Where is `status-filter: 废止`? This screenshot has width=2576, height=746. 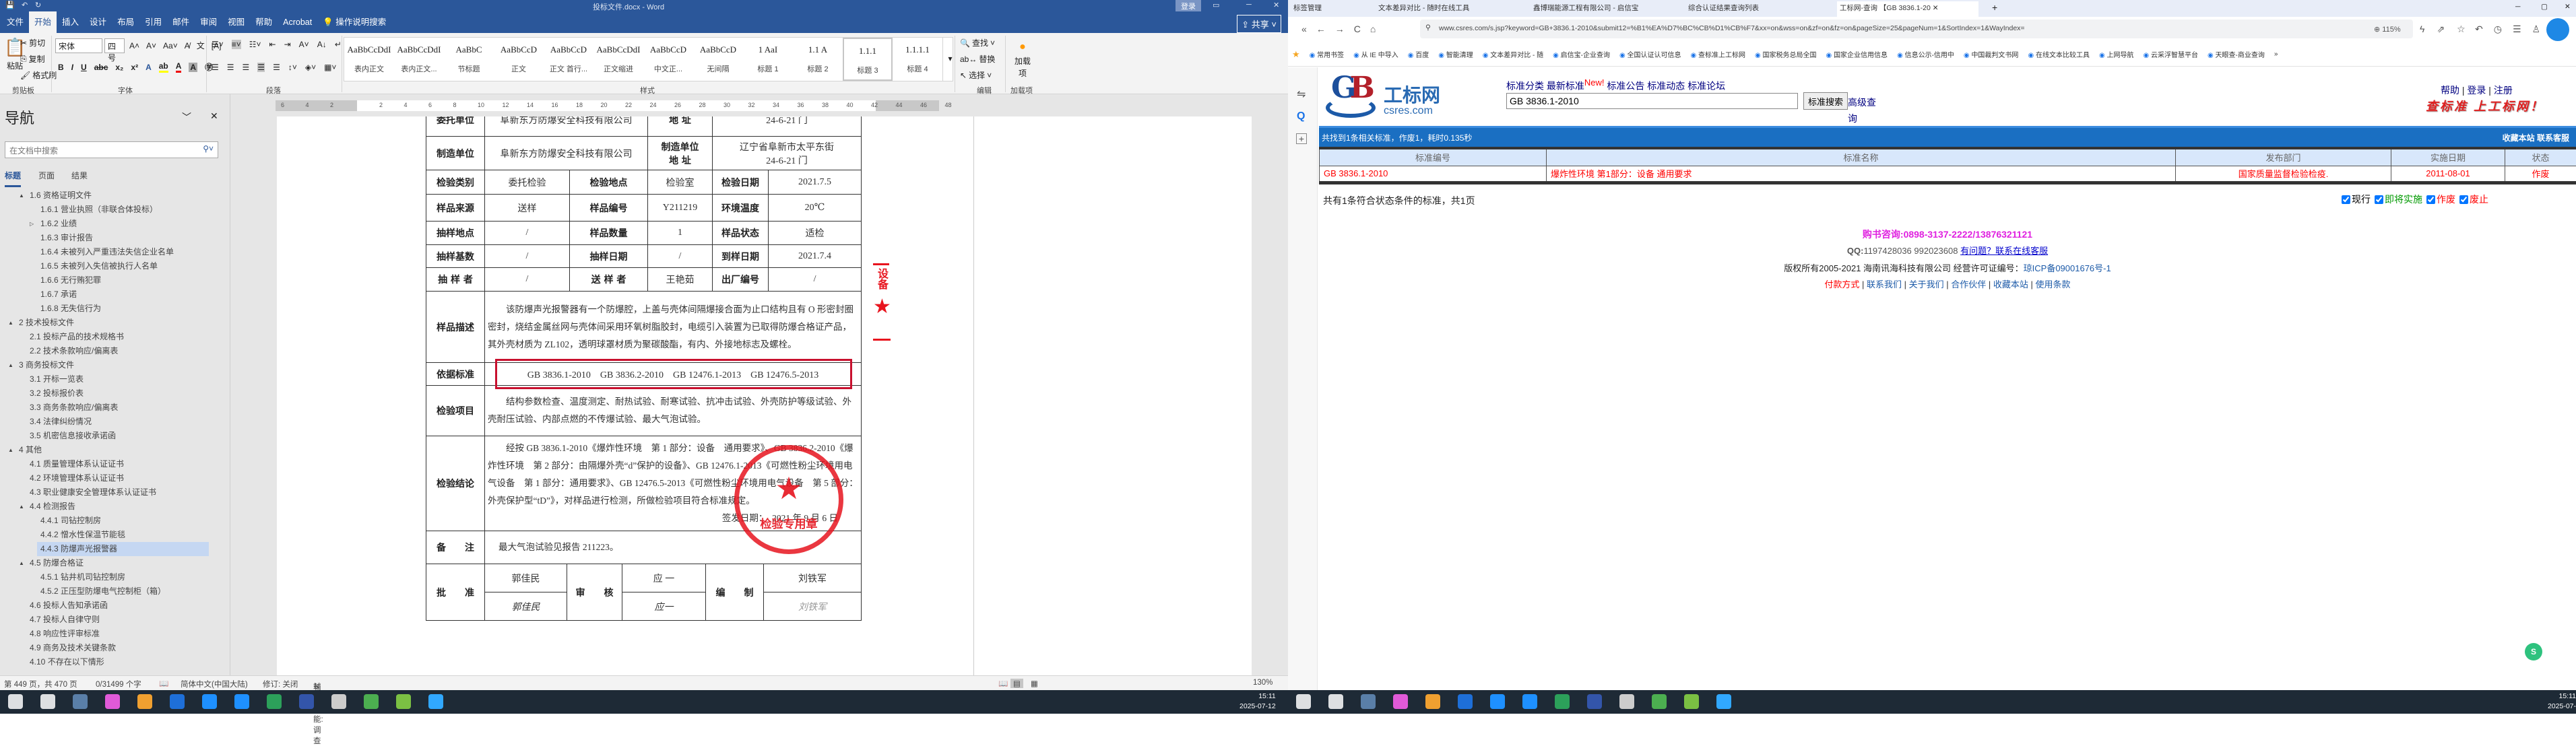 status-filter: 废止 is located at coordinates (2474, 199).